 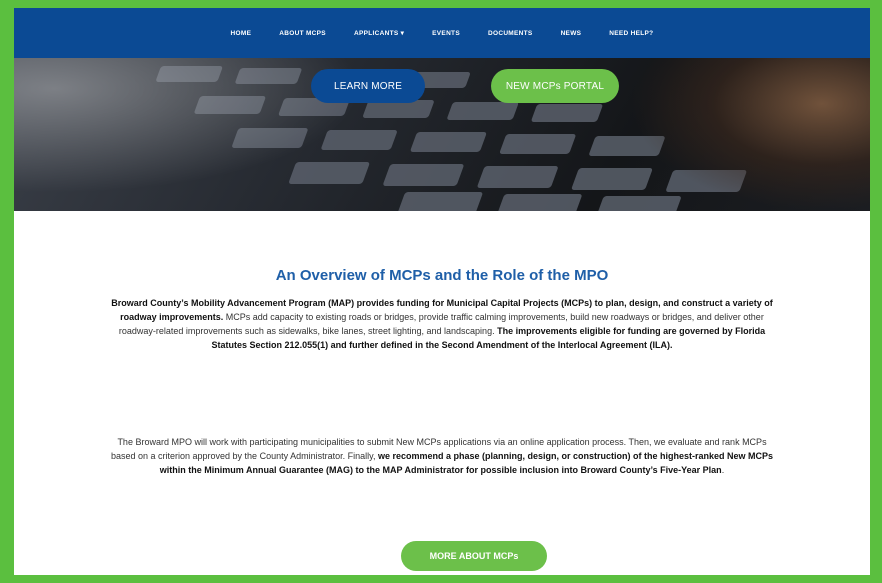 What do you see at coordinates (750, 134) in the screenshot?
I see `hand-shadow` at bounding box center [750, 134].